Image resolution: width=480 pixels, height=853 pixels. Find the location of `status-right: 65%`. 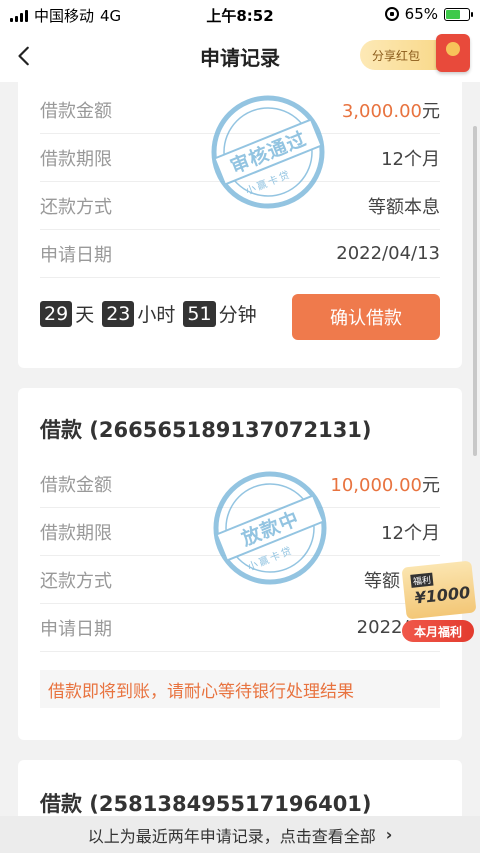

status-right: 65% is located at coordinates (428, 14).